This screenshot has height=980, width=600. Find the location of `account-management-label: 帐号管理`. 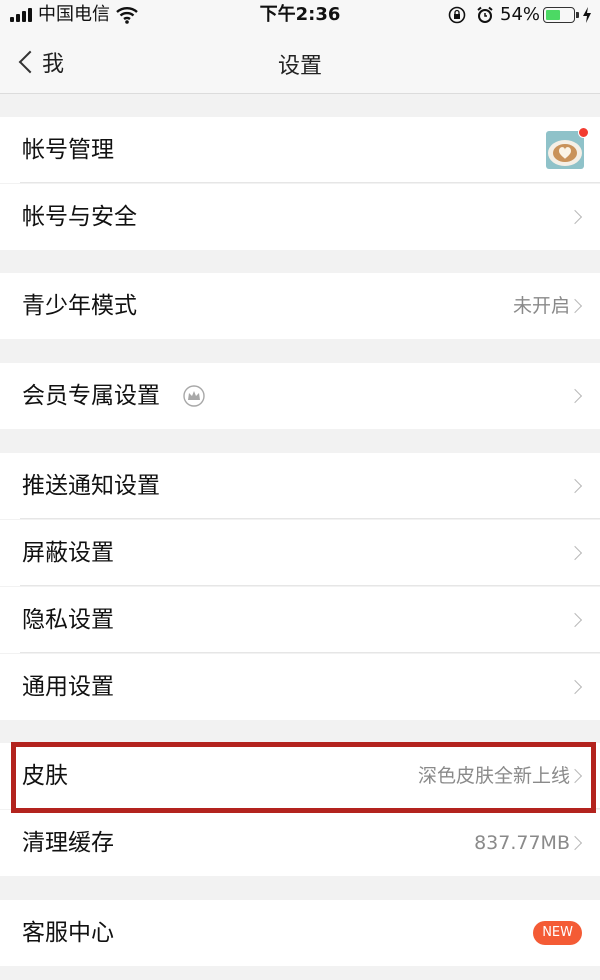

account-management-label: 帐号管理 is located at coordinates (68, 150).